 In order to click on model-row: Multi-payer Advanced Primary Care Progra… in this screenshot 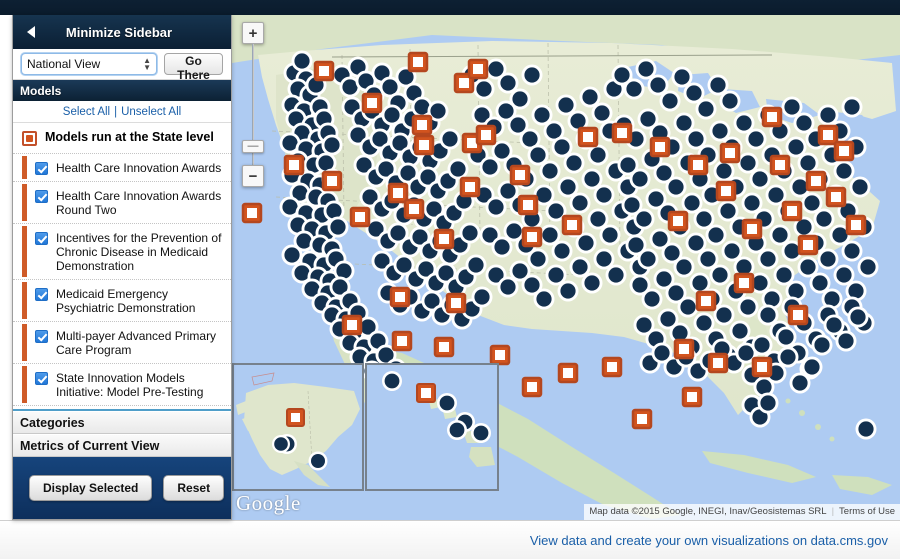, I will do `click(122, 343)`.